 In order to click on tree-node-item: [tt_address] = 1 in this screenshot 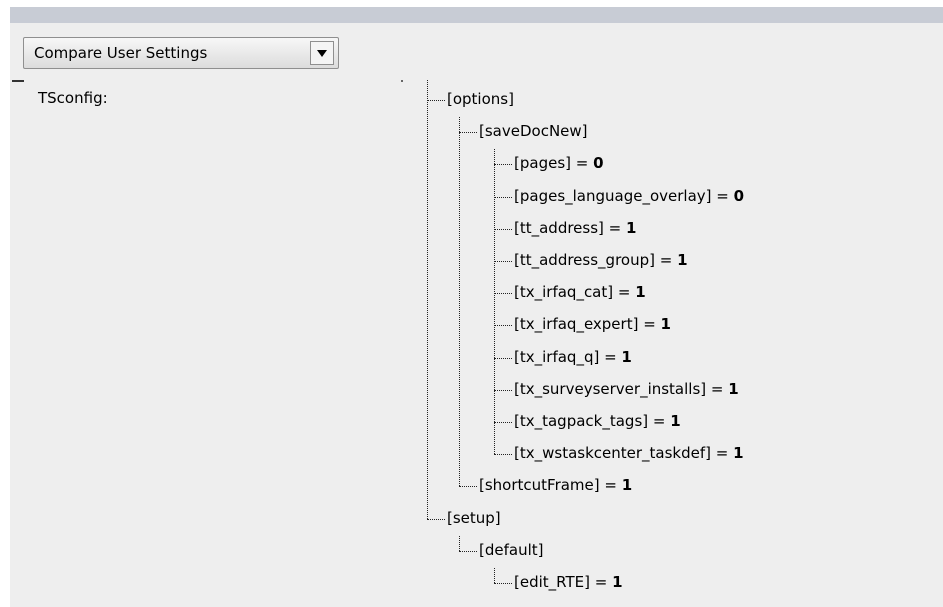, I will do `click(575, 228)`.